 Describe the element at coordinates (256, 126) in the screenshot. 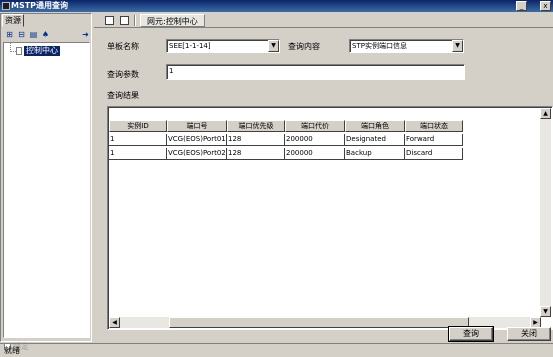

I see `column-header: 端口优先级` at that location.